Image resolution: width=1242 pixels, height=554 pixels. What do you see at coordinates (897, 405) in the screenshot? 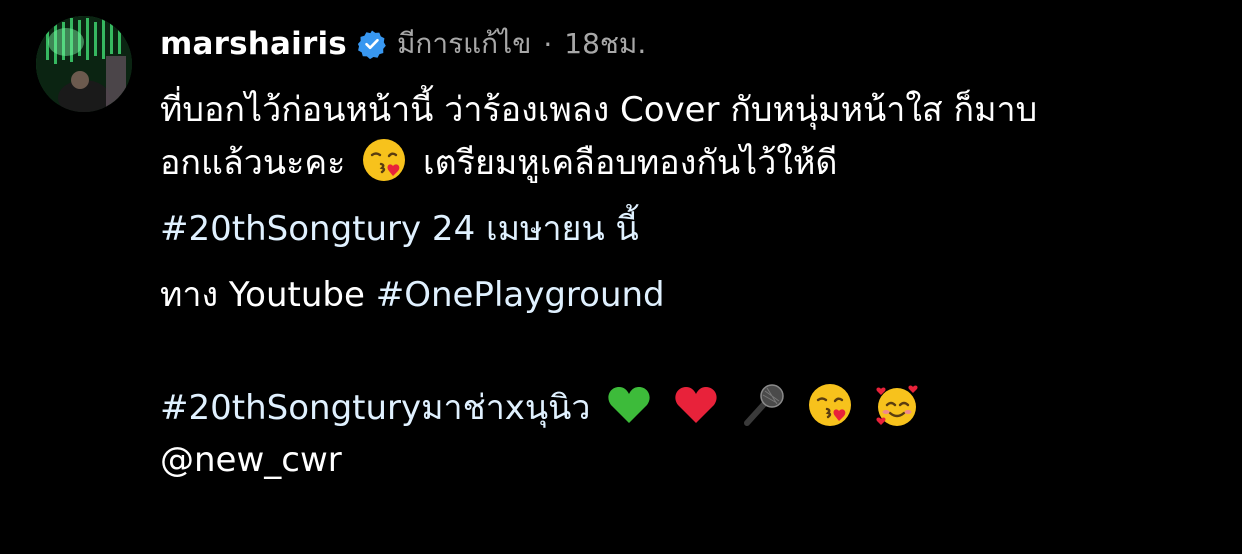
I see `smiling-face-with-hearts-icon` at bounding box center [897, 405].